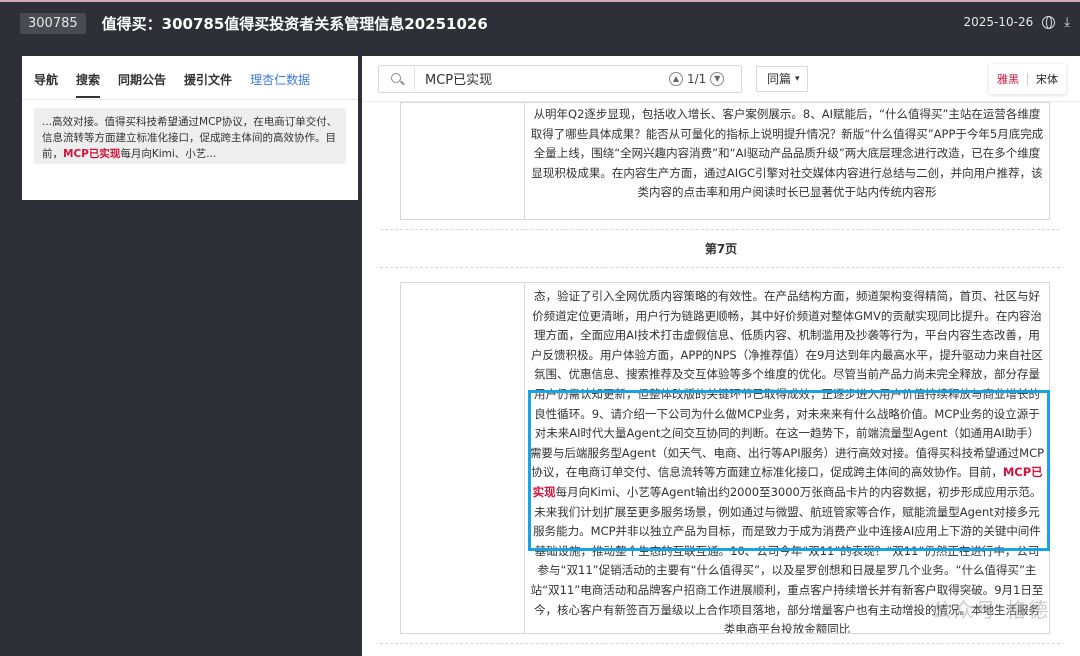 This screenshot has width=1080, height=656. I want to click on search-box: ▲ 1/1 ▼, so click(560, 78).